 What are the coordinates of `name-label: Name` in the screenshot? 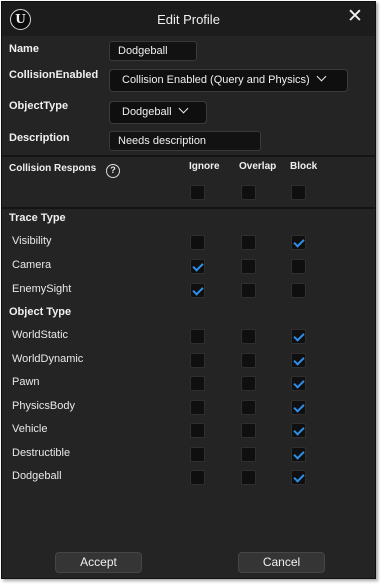 It's located at (24, 49).